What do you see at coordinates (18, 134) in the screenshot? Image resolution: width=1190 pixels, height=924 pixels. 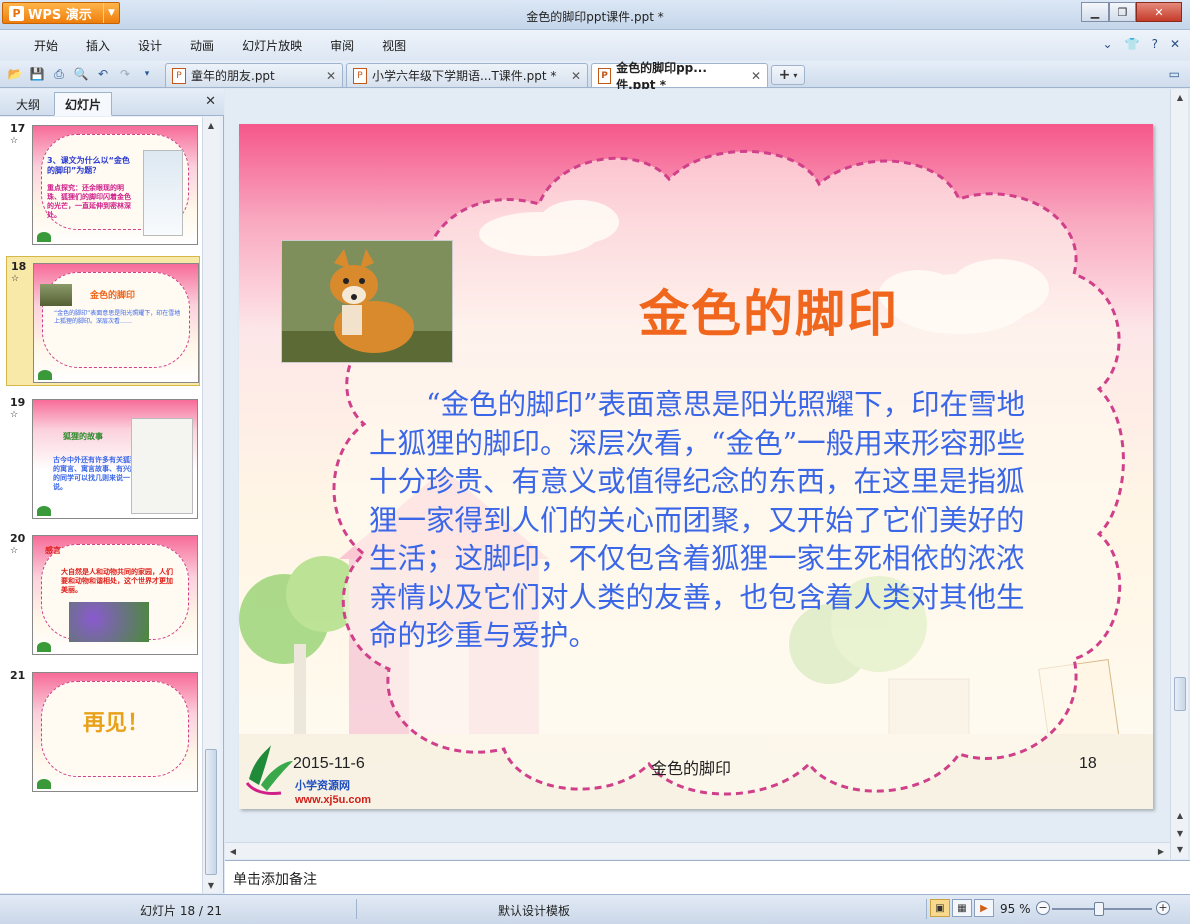 I see `slide-number: 17 ☆` at bounding box center [18, 134].